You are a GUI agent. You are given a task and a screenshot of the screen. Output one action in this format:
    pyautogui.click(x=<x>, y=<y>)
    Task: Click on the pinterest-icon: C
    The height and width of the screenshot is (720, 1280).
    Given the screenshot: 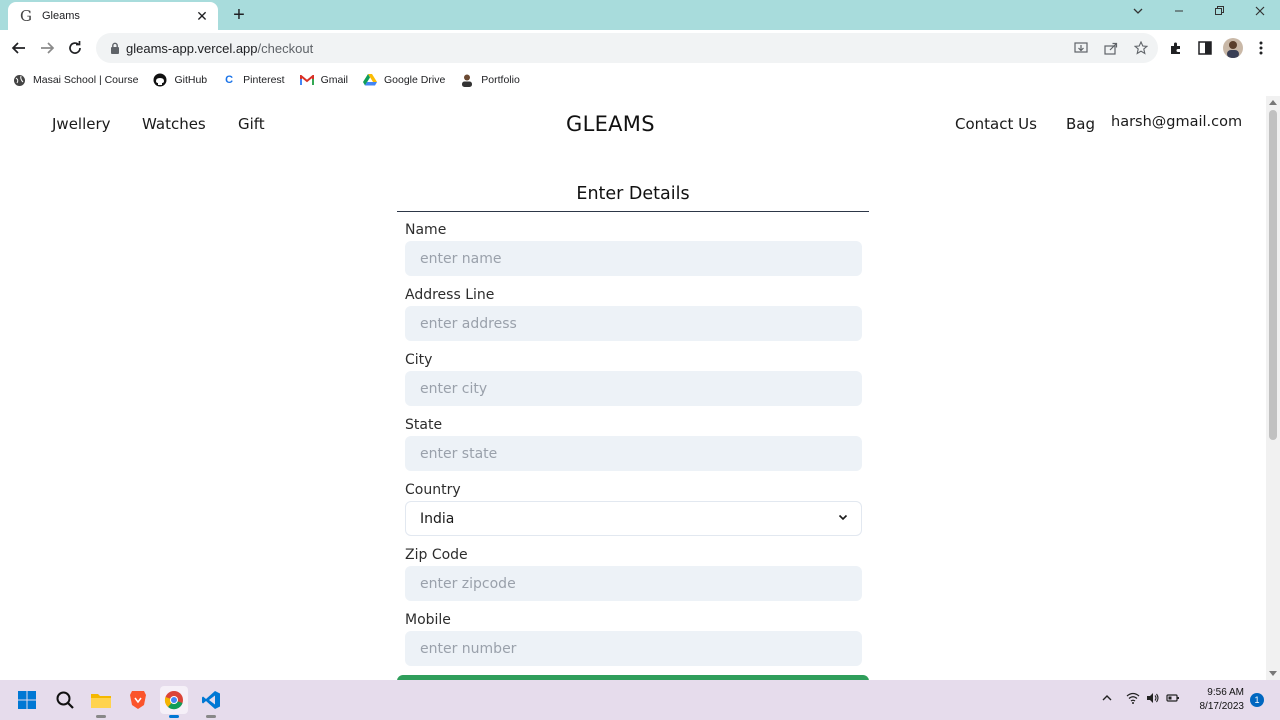 What is the action you would take?
    pyautogui.click(x=229, y=80)
    